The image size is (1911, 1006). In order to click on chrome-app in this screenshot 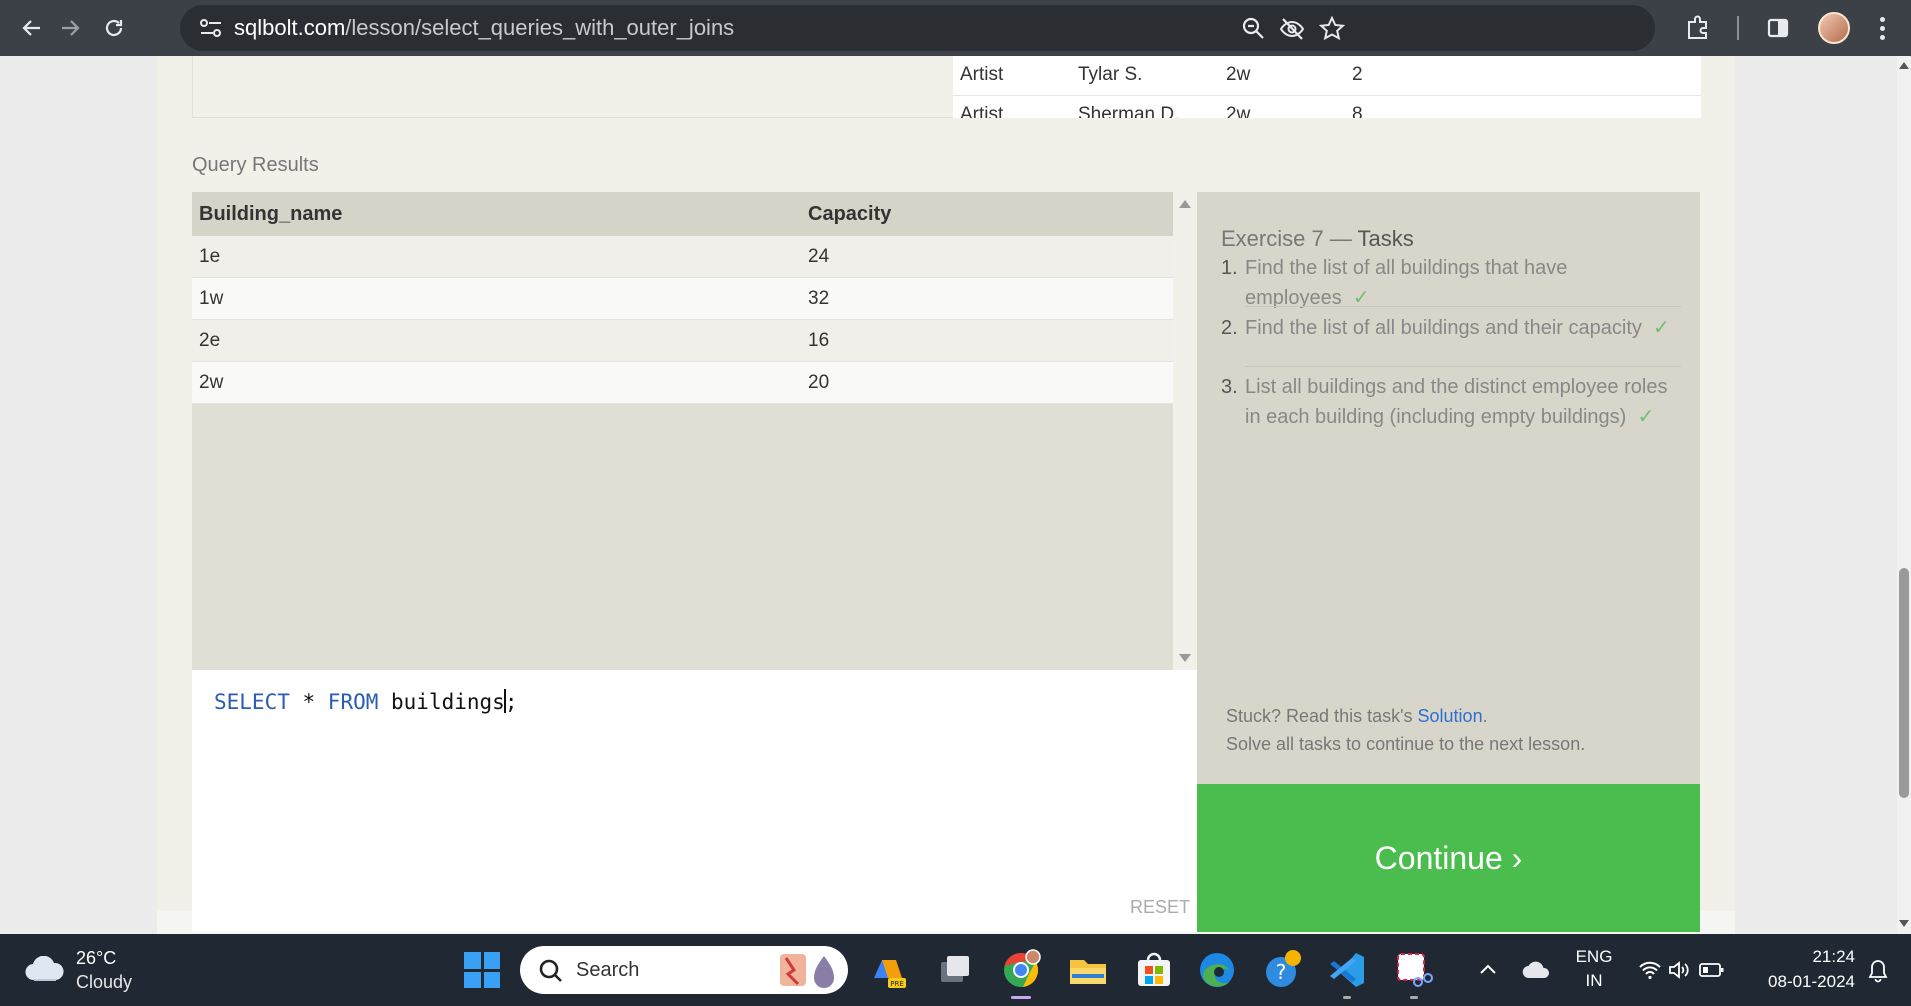, I will do `click(1021, 973)`.